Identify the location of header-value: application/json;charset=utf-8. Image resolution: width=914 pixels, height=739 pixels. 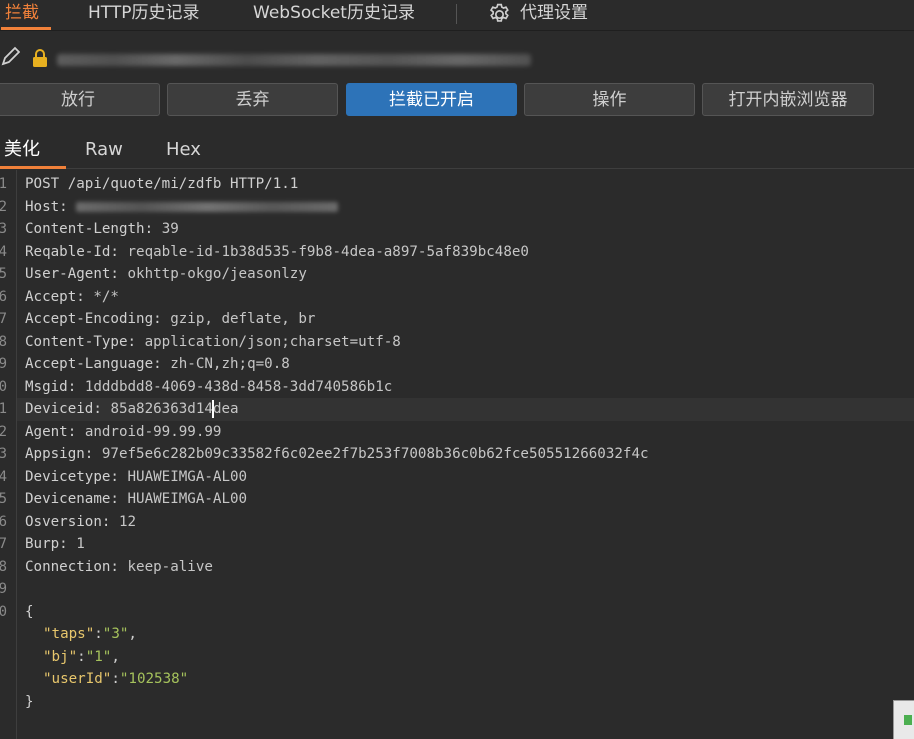
(272, 341).